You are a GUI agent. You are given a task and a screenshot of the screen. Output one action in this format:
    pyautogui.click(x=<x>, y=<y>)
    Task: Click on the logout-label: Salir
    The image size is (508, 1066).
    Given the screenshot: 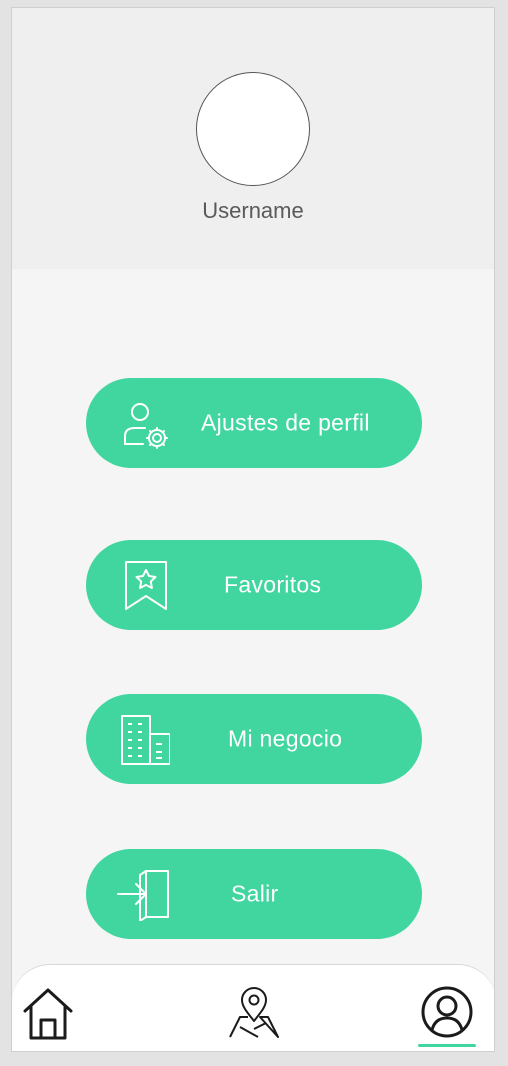 What is the action you would take?
    pyautogui.click(x=255, y=893)
    